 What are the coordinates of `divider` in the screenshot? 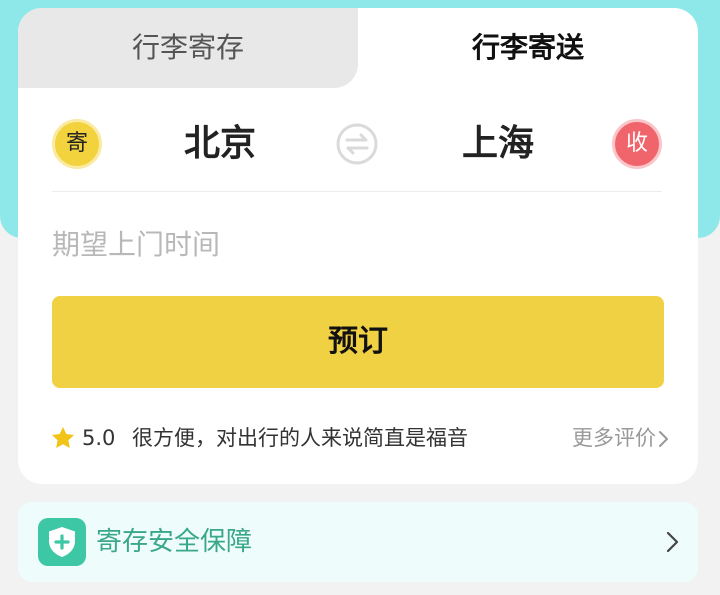 It's located at (357, 191).